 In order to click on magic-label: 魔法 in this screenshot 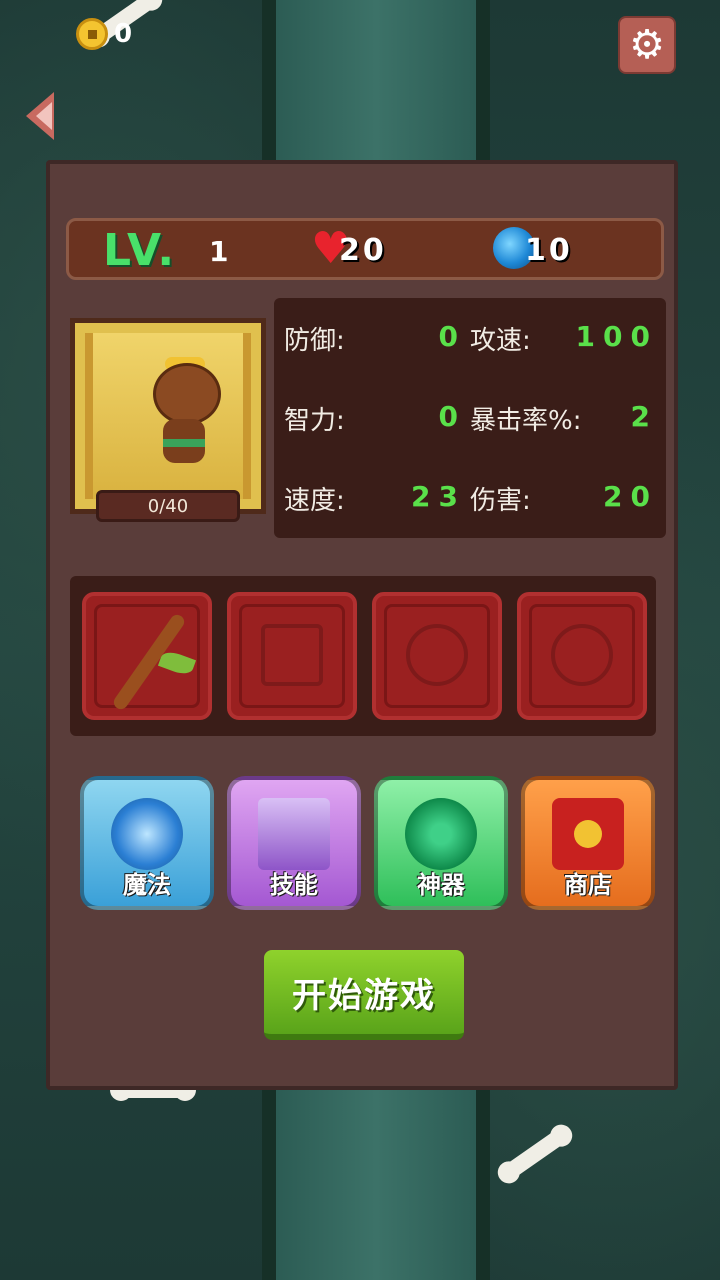, I will do `click(147, 885)`.